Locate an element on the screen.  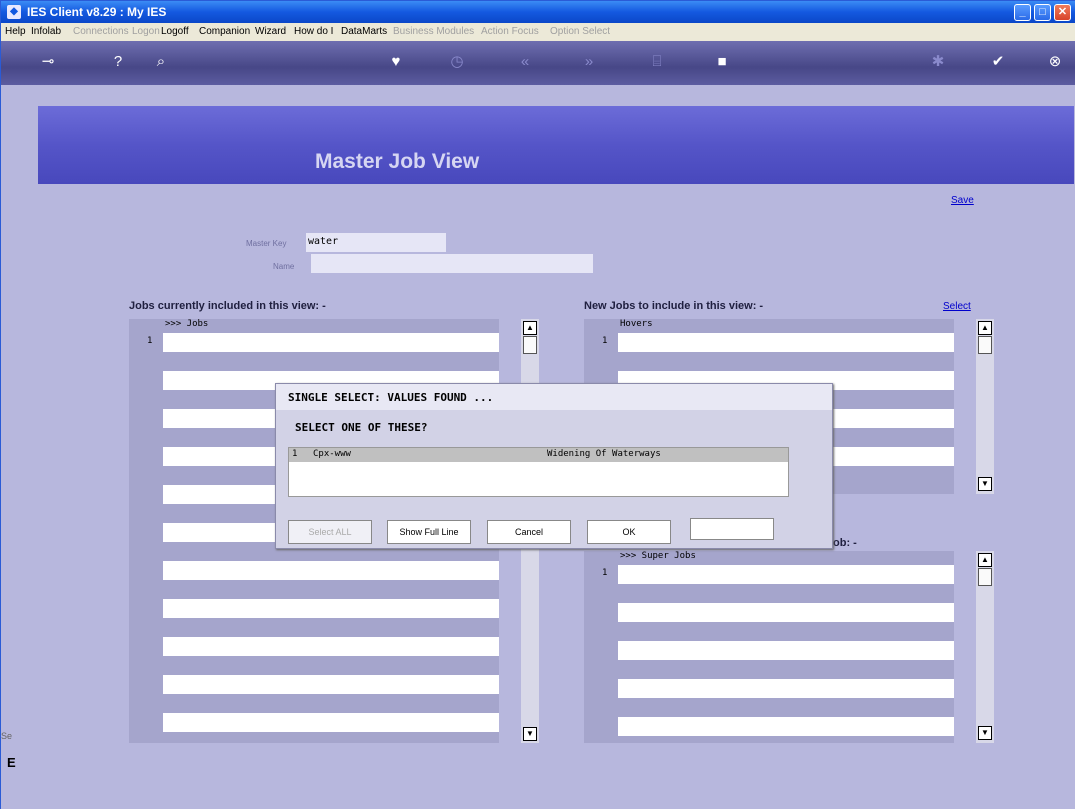
super-jobs-column-header: >>> Super Jobs is located at coordinates (658, 556).